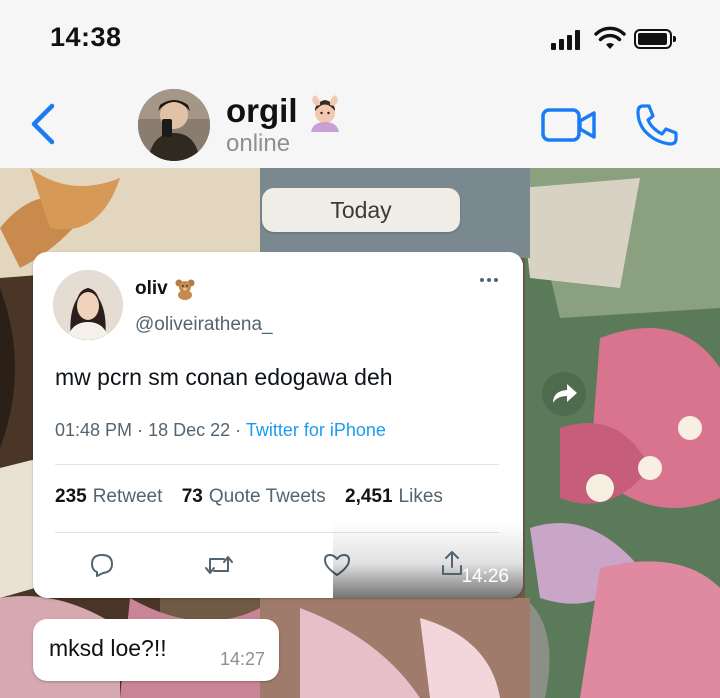 The image size is (720, 698). Describe the element at coordinates (262, 111) in the screenshot. I see `contact-name: orgil` at that location.